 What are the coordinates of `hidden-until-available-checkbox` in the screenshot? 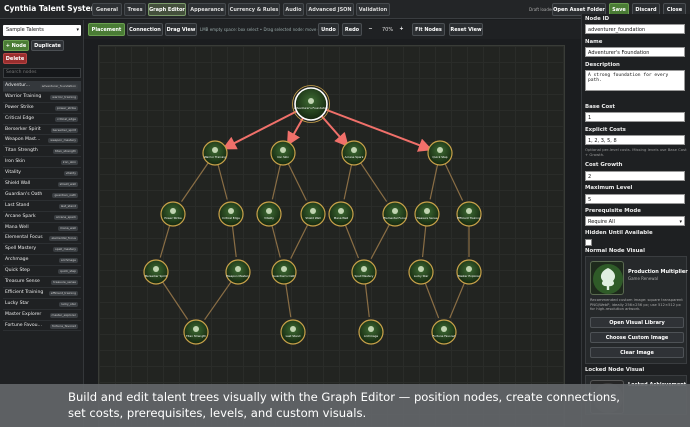 It's located at (588, 242).